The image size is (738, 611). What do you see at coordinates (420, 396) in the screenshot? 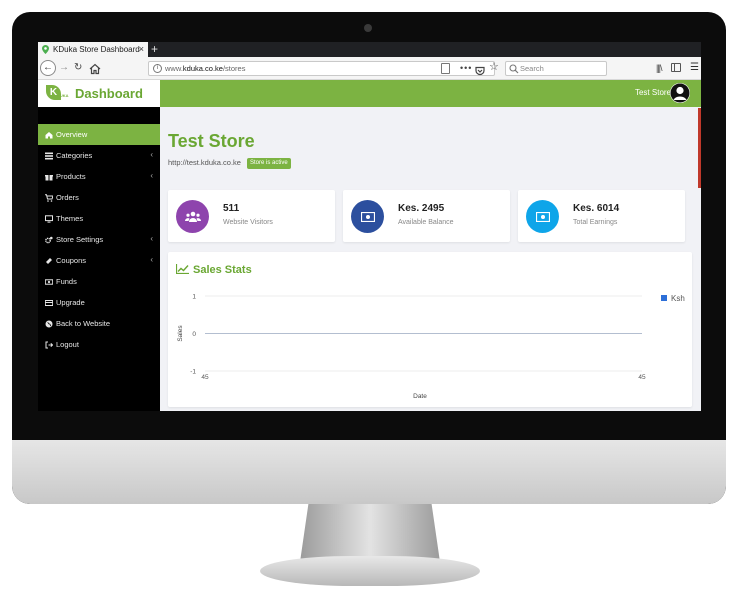
I see `x-axis-label: Date` at bounding box center [420, 396].